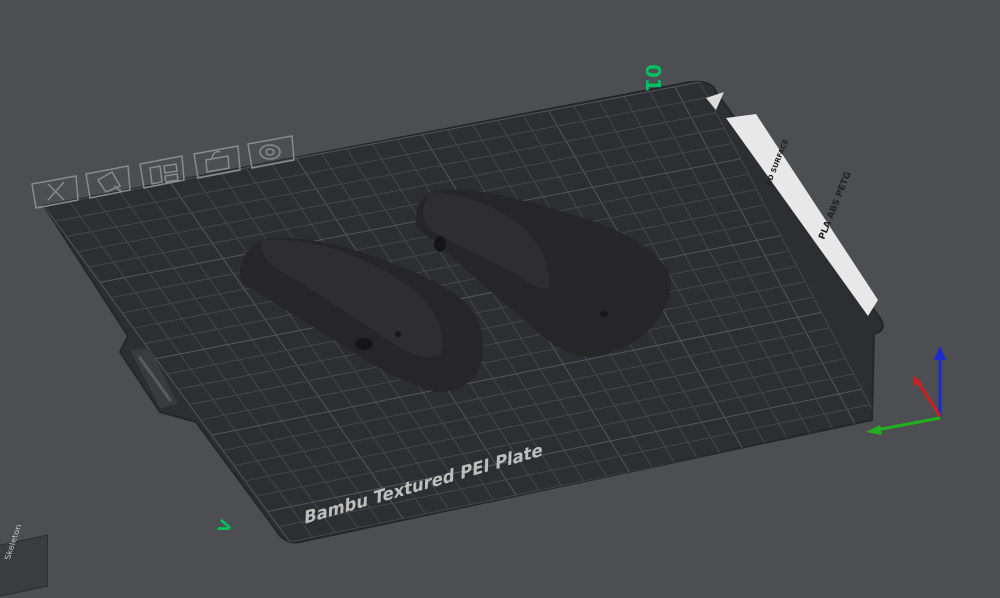 Image resolution: width=1000 pixels, height=598 pixels. Describe the element at coordinates (906, 390) in the screenshot. I see `axis-gizmo` at that location.